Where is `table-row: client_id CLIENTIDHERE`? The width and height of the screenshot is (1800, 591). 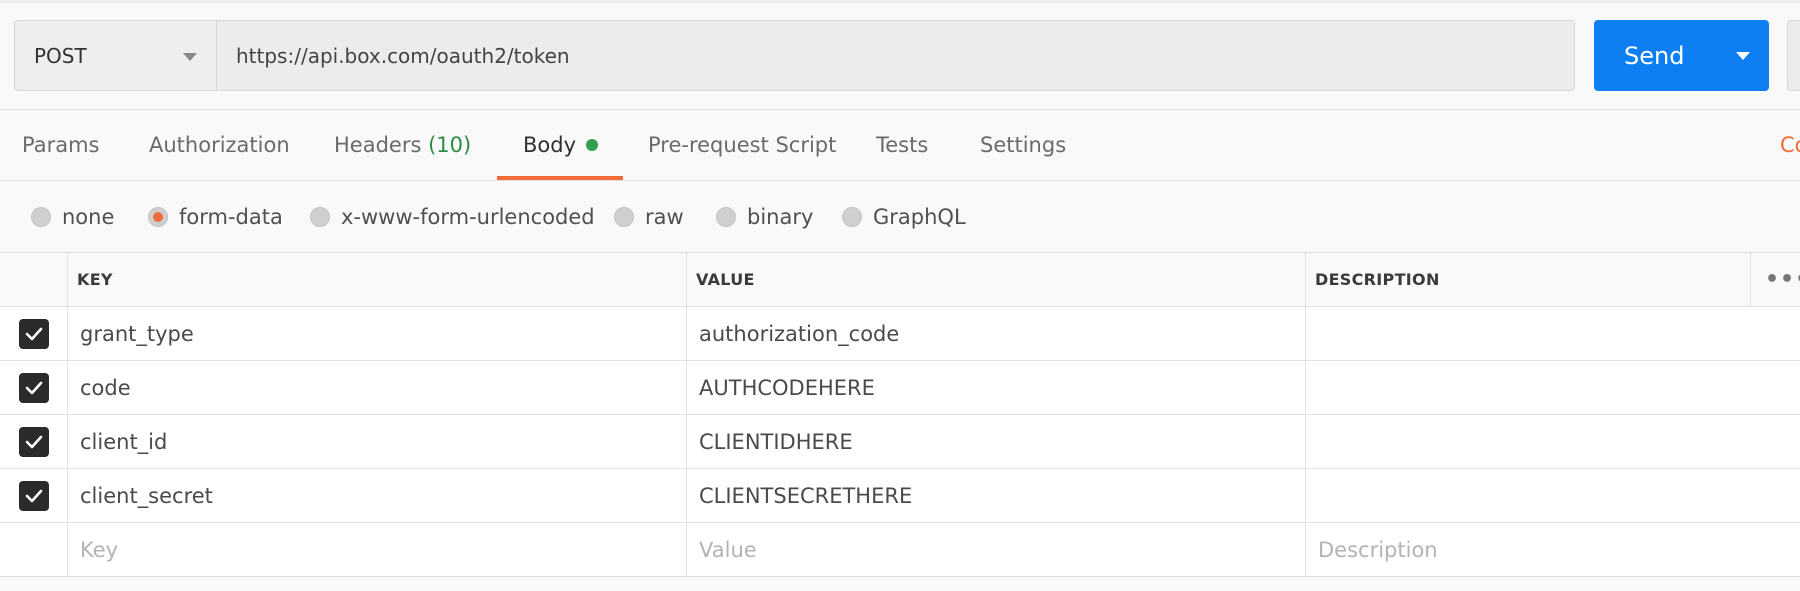
table-row: client_id CLIENTIDHERE is located at coordinates (900, 442).